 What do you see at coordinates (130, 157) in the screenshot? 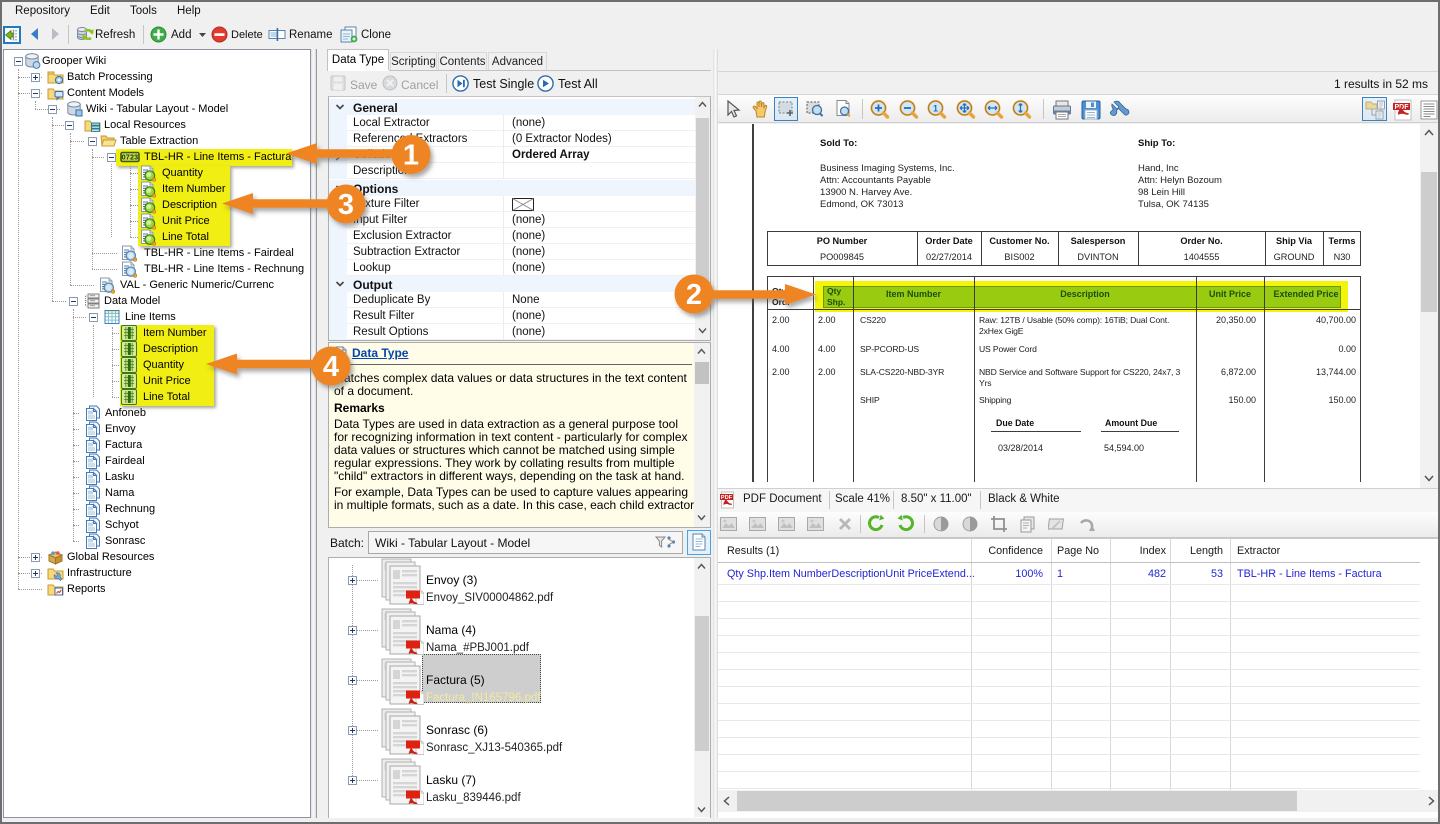
I see `svg-text: 0723` at bounding box center [130, 157].